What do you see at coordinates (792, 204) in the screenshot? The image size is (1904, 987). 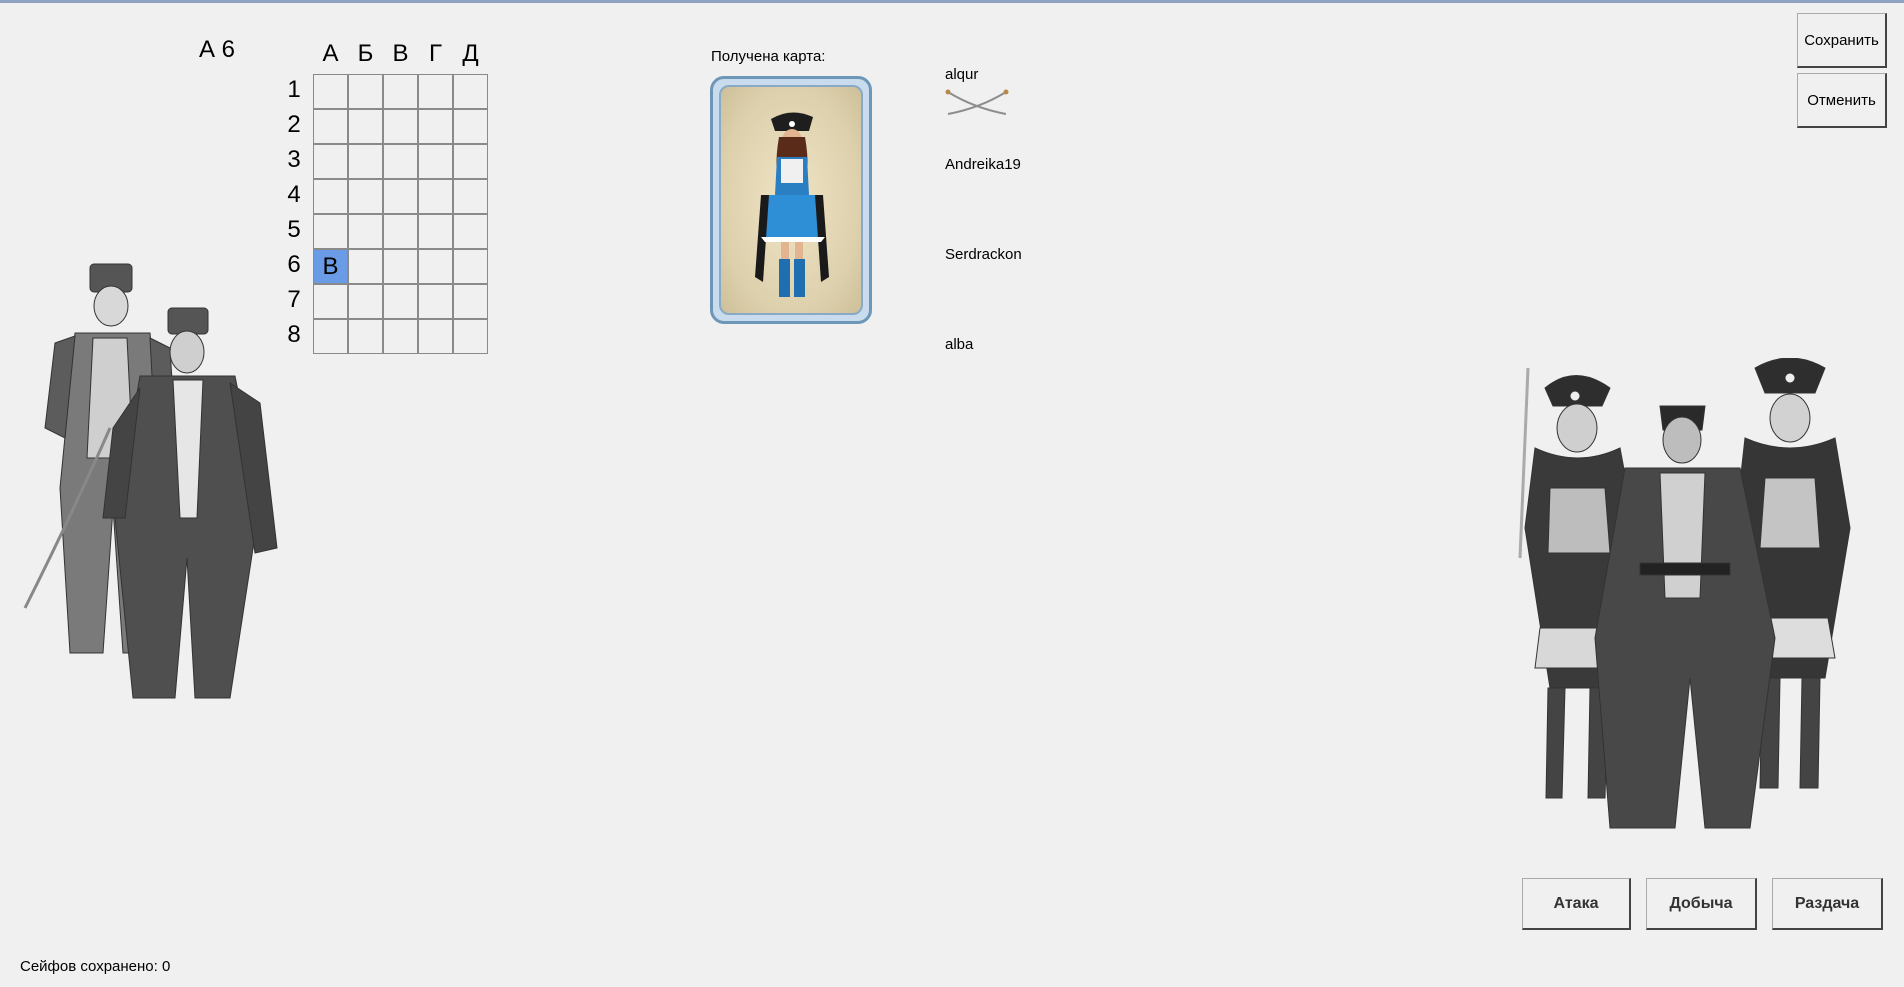 I see `pirate-woman-icon` at bounding box center [792, 204].